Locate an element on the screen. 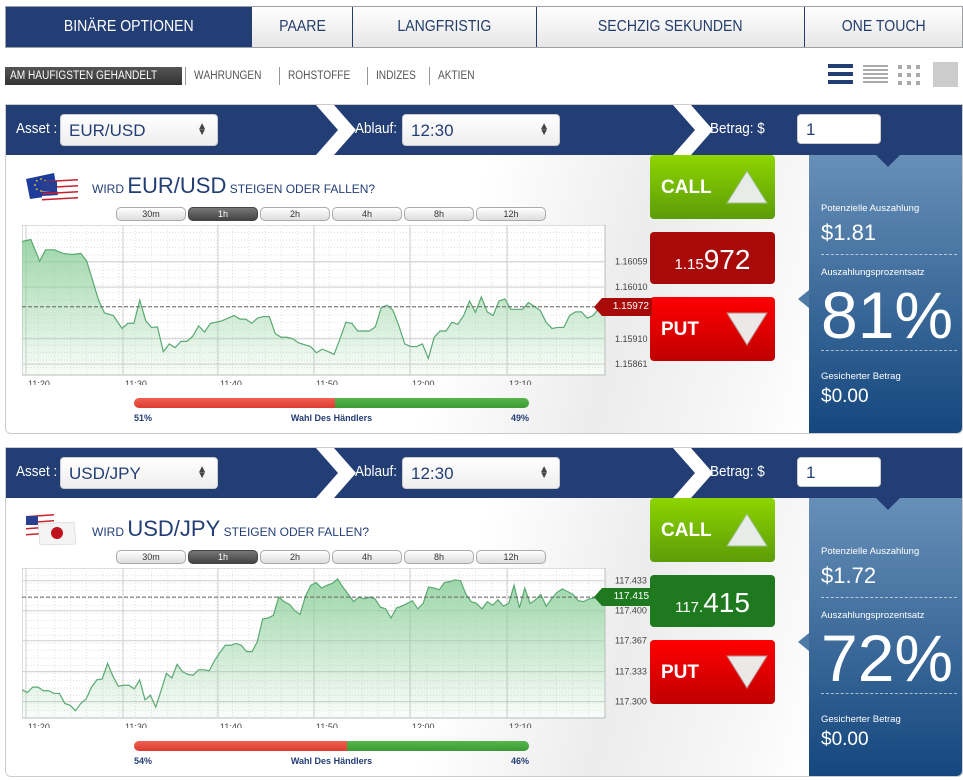  tab-label: LANGFRISTIG is located at coordinates (444, 26).